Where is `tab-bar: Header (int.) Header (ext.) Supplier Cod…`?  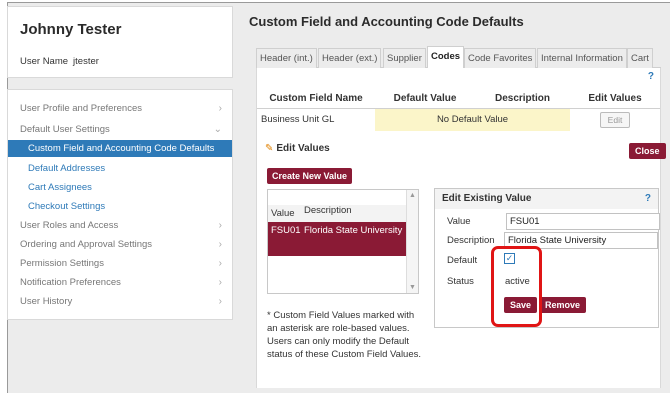 tab-bar: Header (int.) Header (ext.) Supplier Cod… is located at coordinates (458, 57).